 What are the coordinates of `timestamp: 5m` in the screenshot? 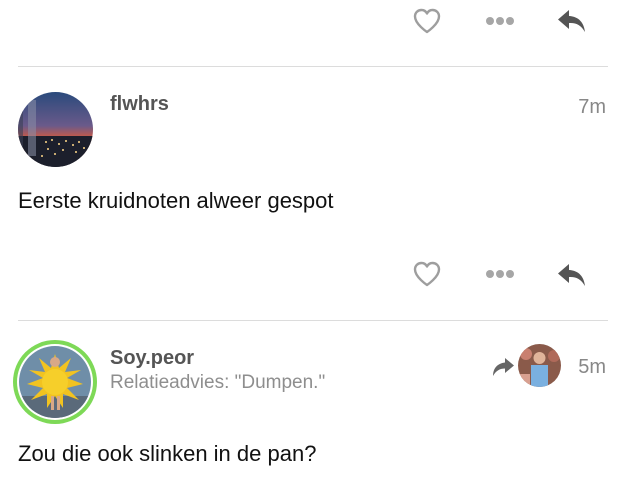 It's located at (592, 367).